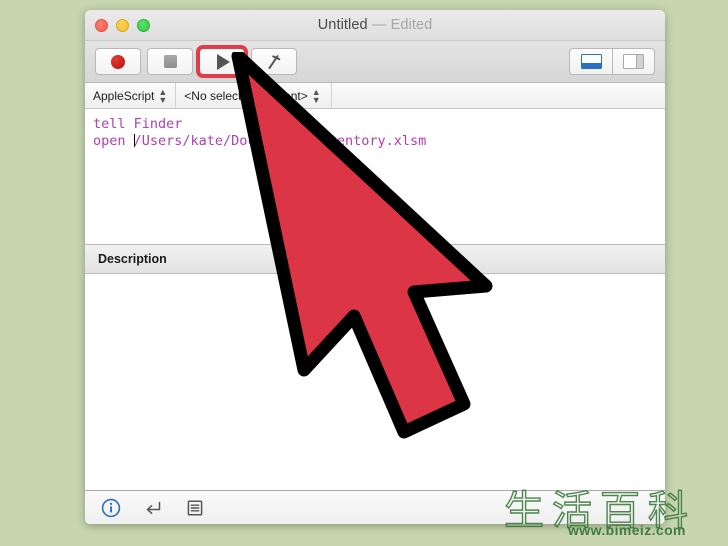 The height and width of the screenshot is (546, 728). I want to click on info-icon, so click(111, 508).